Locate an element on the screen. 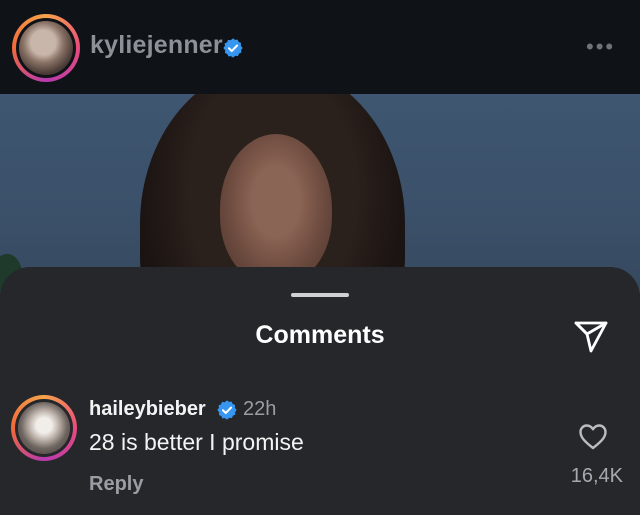 The width and height of the screenshot is (640, 515). comment-text: 28 is better I promise is located at coordinates (196, 442).